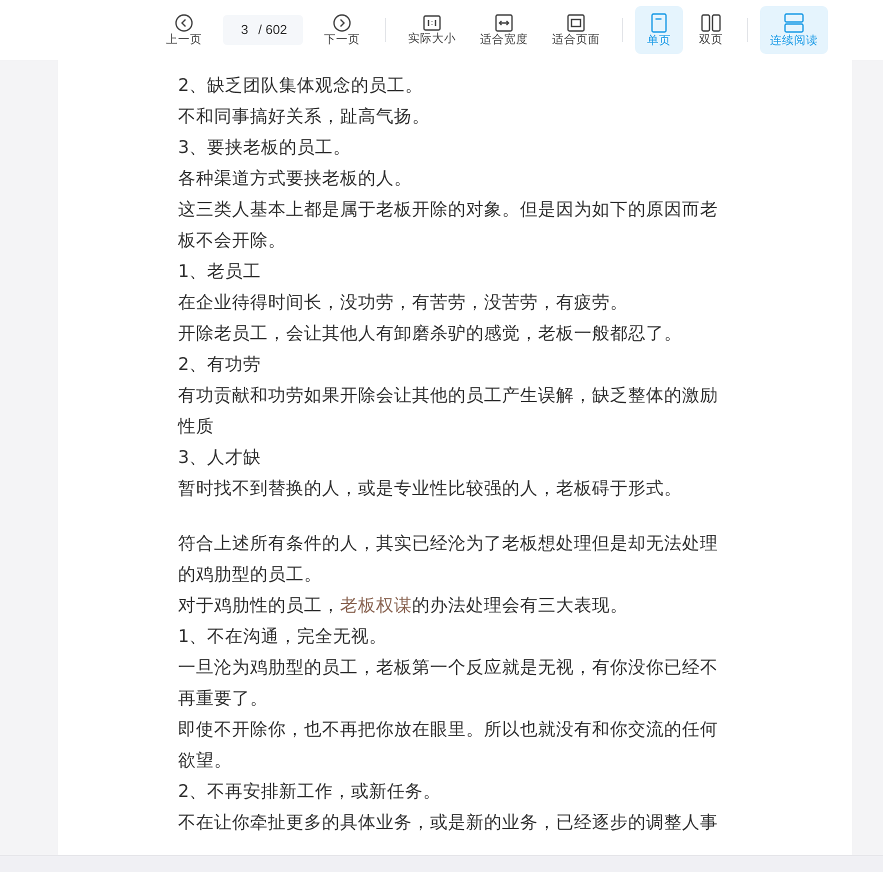  What do you see at coordinates (448, 412) in the screenshot?
I see `paragraph: 有功贡献和功劳如果开除会让其他的员工产生误解，缺乏整体的激励性质` at bounding box center [448, 412].